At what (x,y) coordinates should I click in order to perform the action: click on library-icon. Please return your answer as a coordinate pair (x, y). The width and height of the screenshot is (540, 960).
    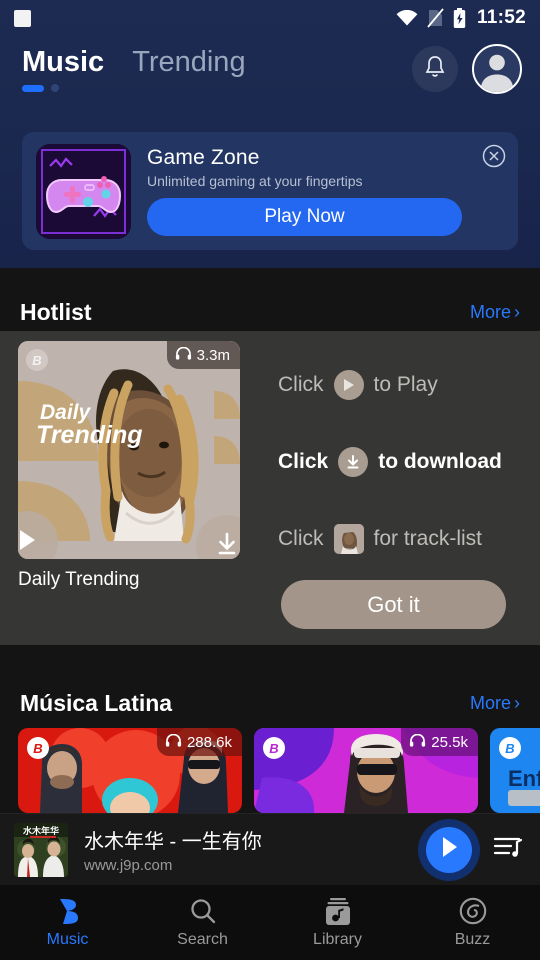
    Looking at the image, I should click on (338, 911).